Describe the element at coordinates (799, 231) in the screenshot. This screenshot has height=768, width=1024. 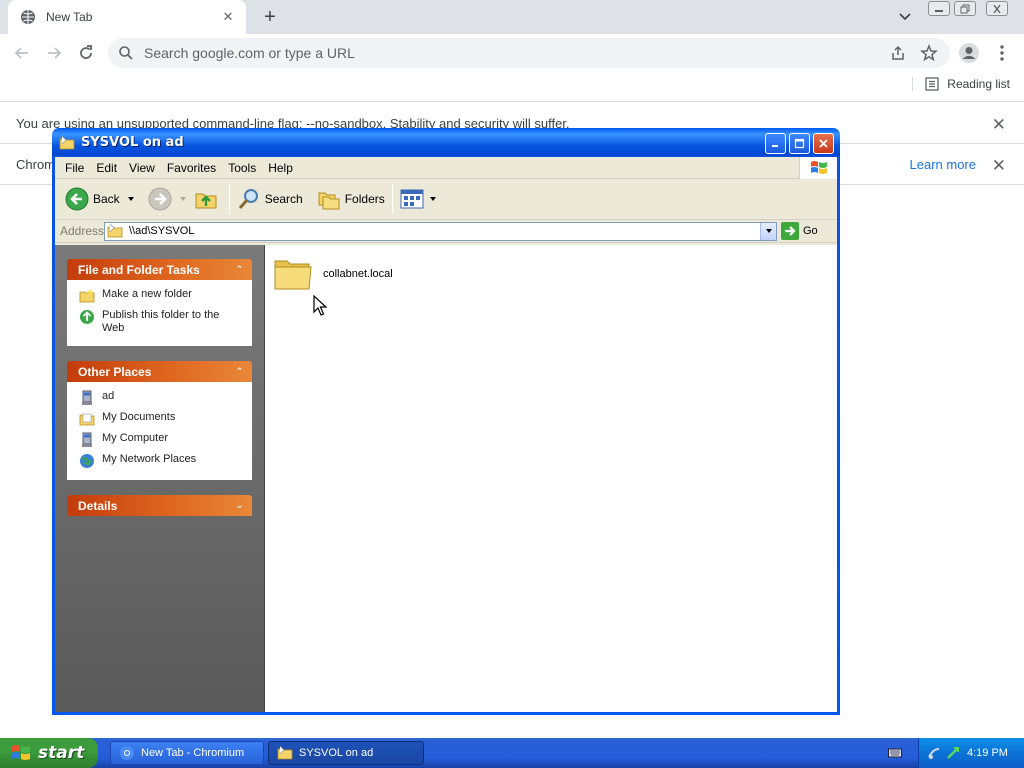
I see `go-button: Go` at that location.